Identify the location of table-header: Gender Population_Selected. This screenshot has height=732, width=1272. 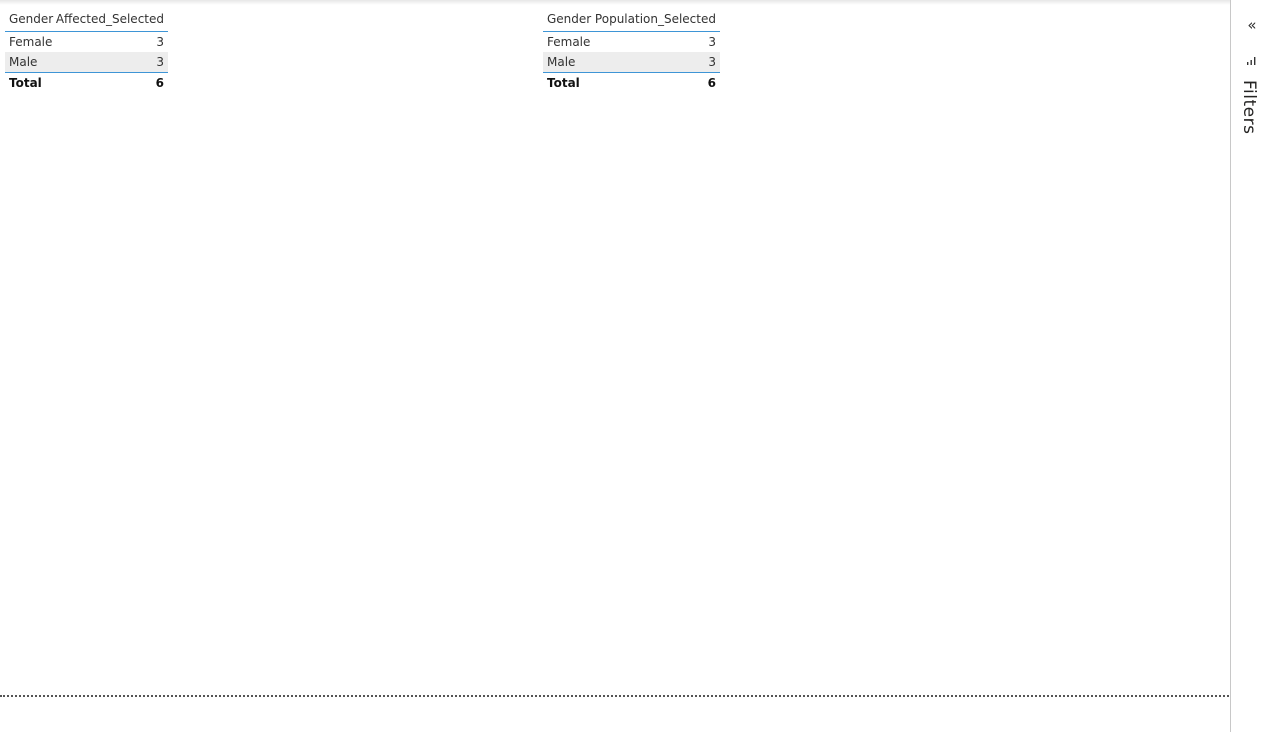
(631, 20).